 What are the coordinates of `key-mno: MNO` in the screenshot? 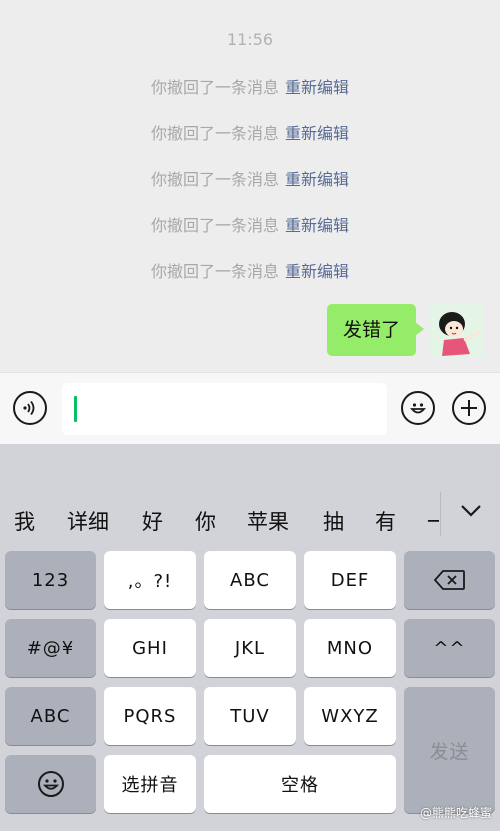 It's located at (350, 648).